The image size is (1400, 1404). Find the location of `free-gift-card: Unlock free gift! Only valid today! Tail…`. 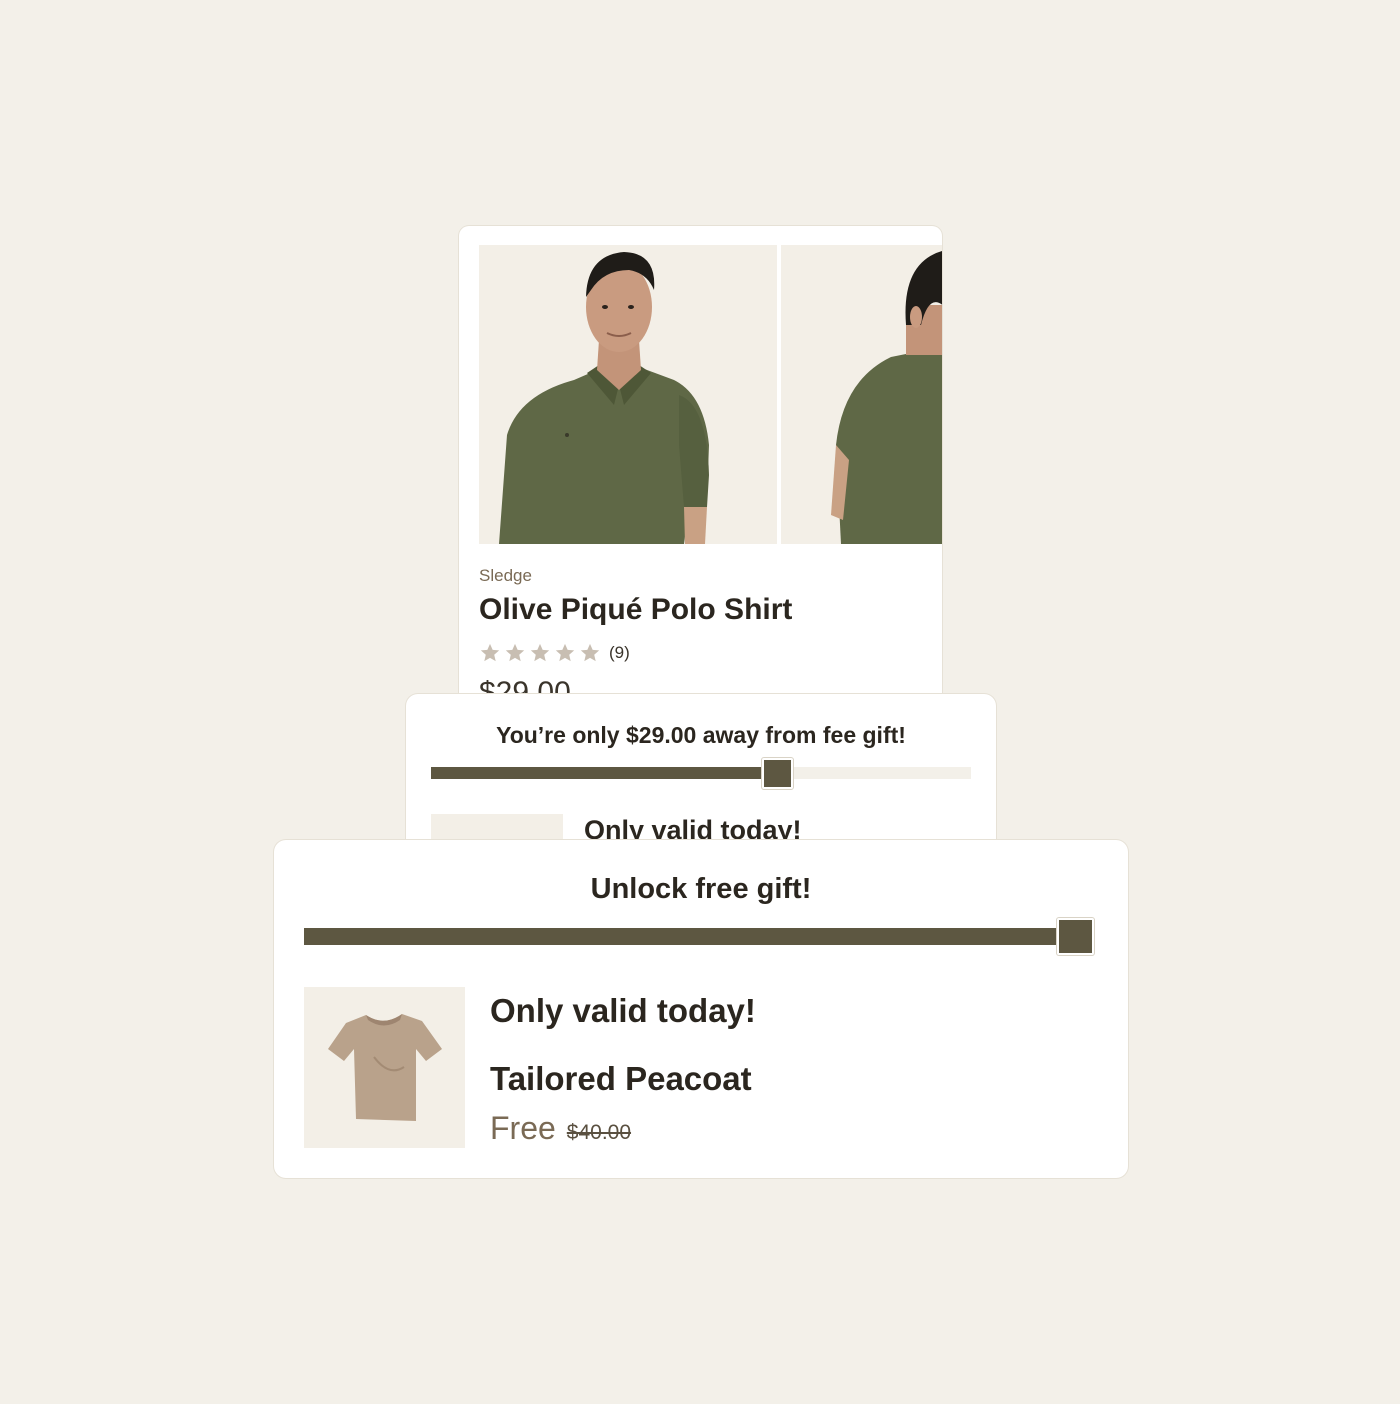

free-gift-card: Unlock free gift! Only valid today! Tail… is located at coordinates (701, 1009).